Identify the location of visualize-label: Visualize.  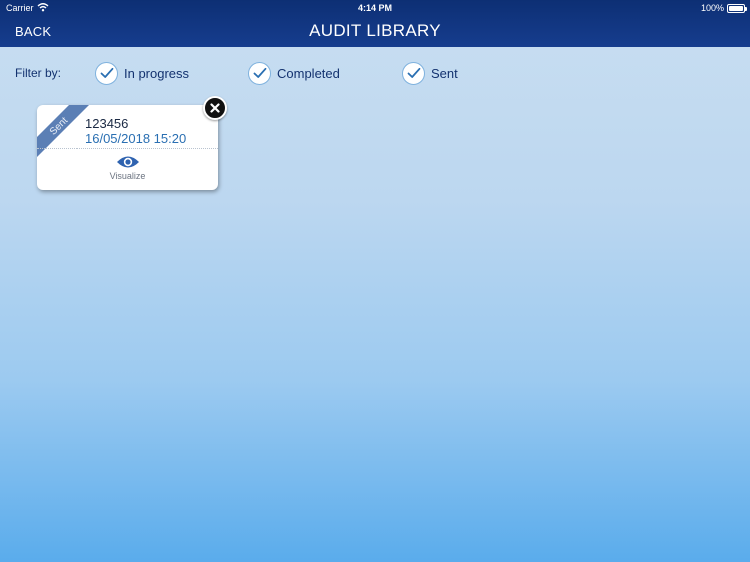
(127, 176).